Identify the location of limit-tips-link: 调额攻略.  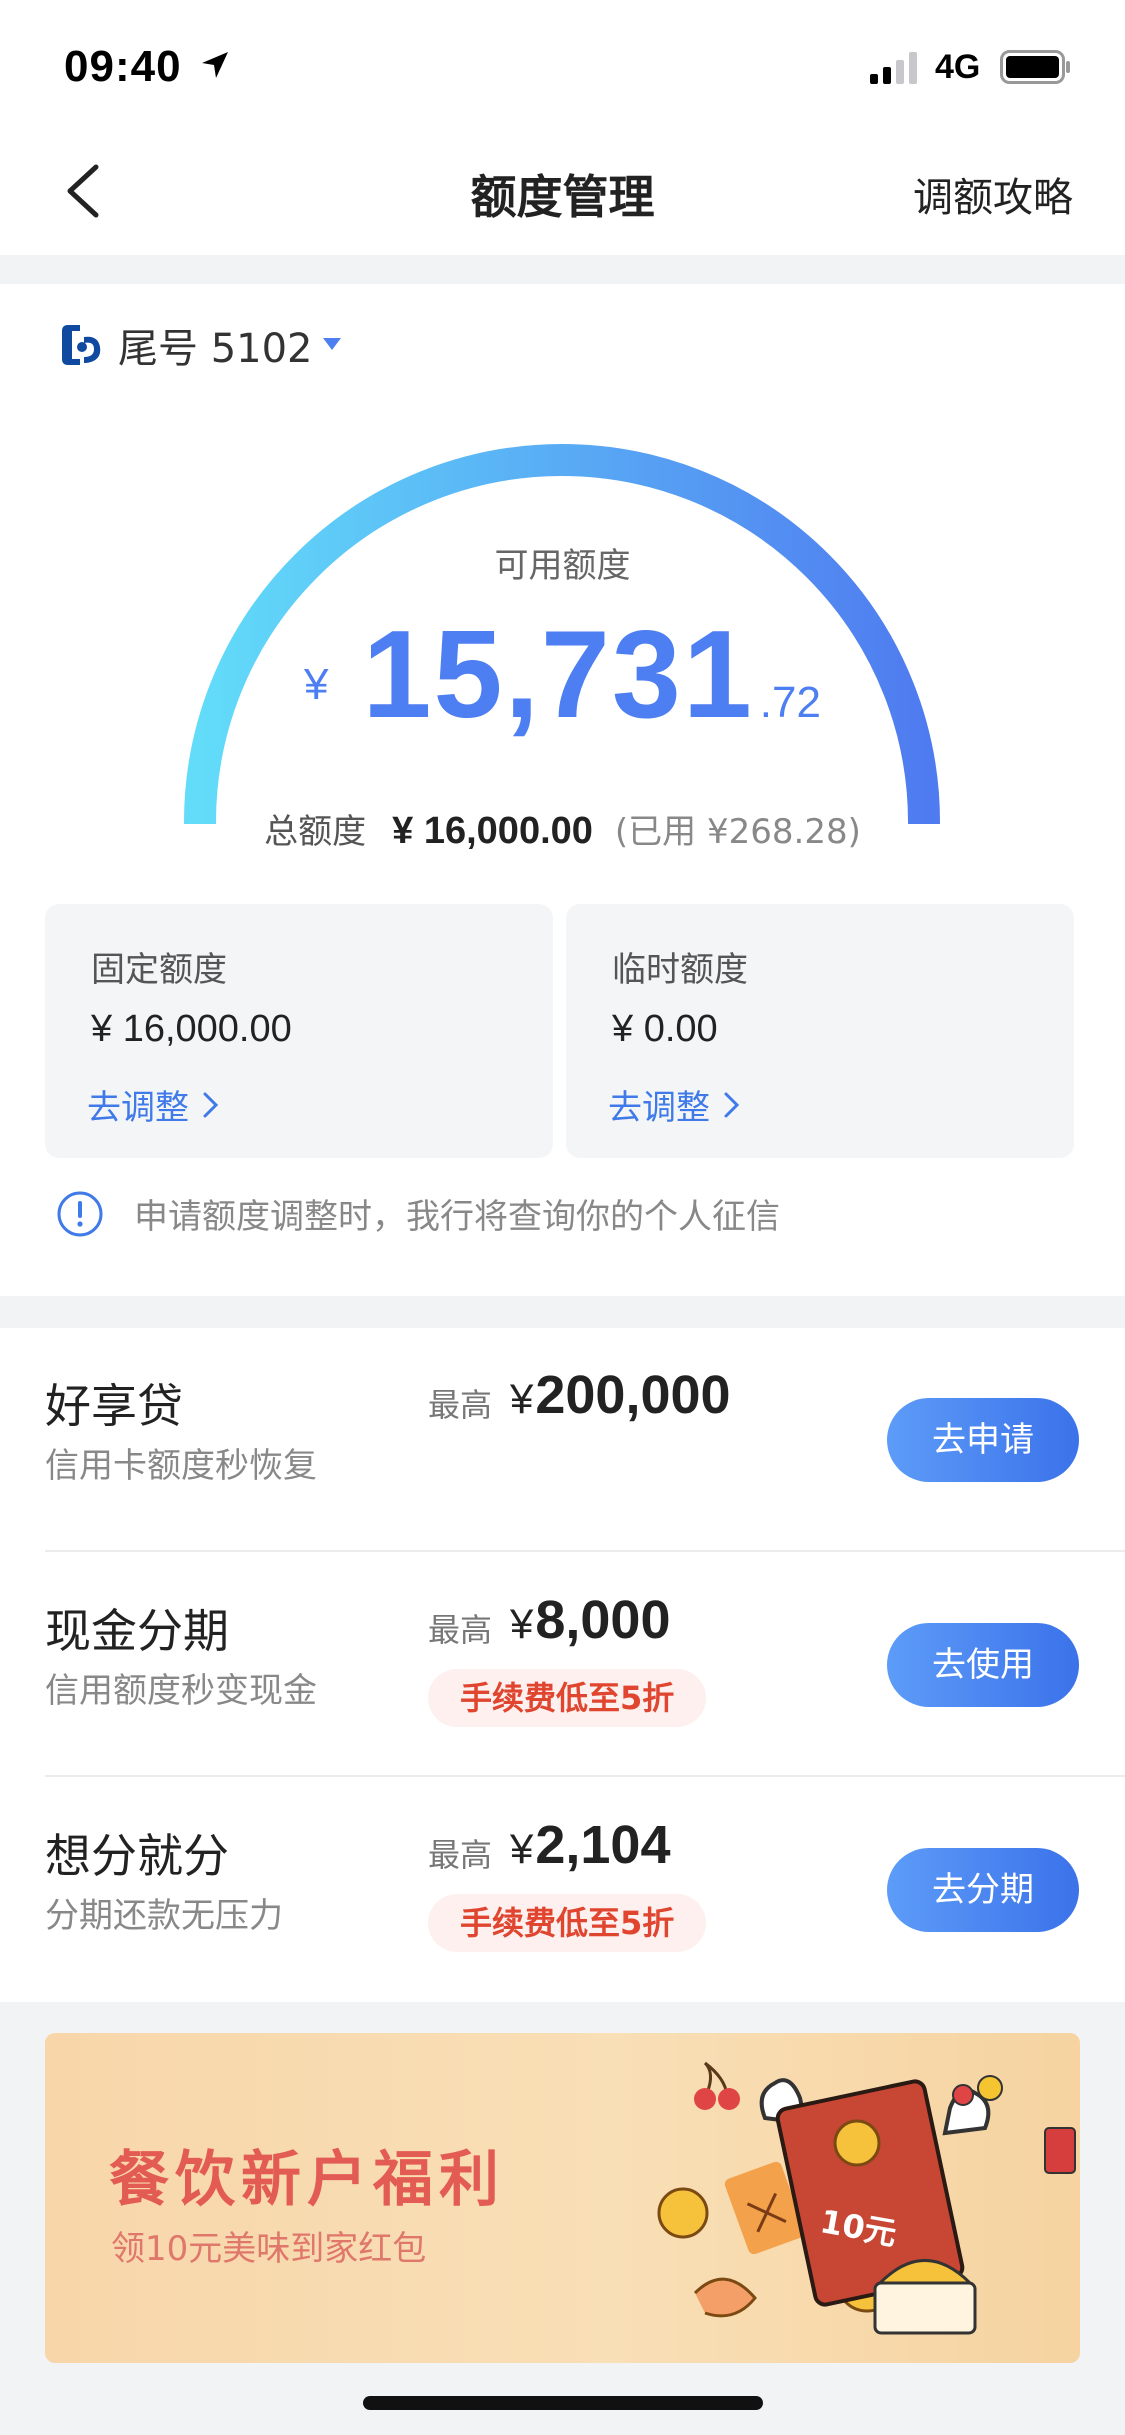
(993, 194).